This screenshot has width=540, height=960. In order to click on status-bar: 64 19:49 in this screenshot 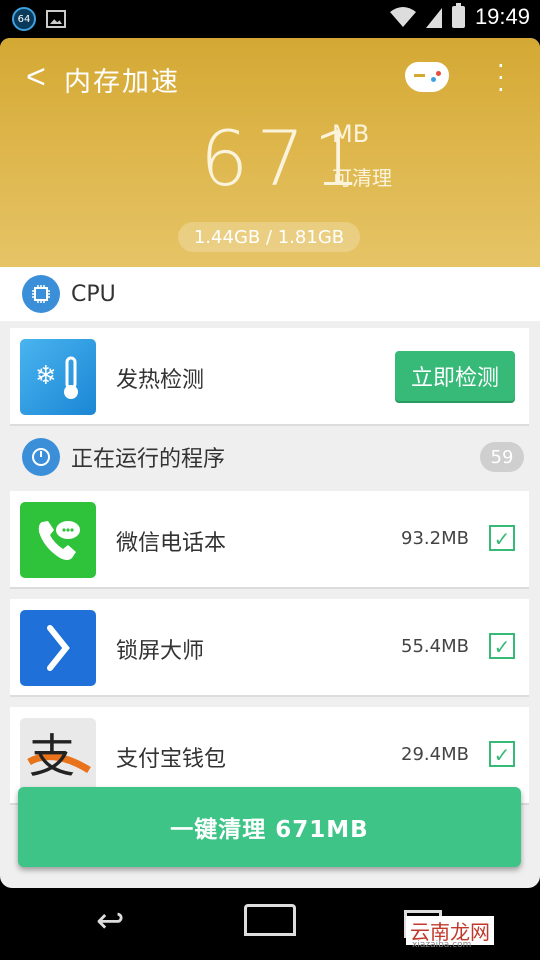, I will do `click(270, 19)`.